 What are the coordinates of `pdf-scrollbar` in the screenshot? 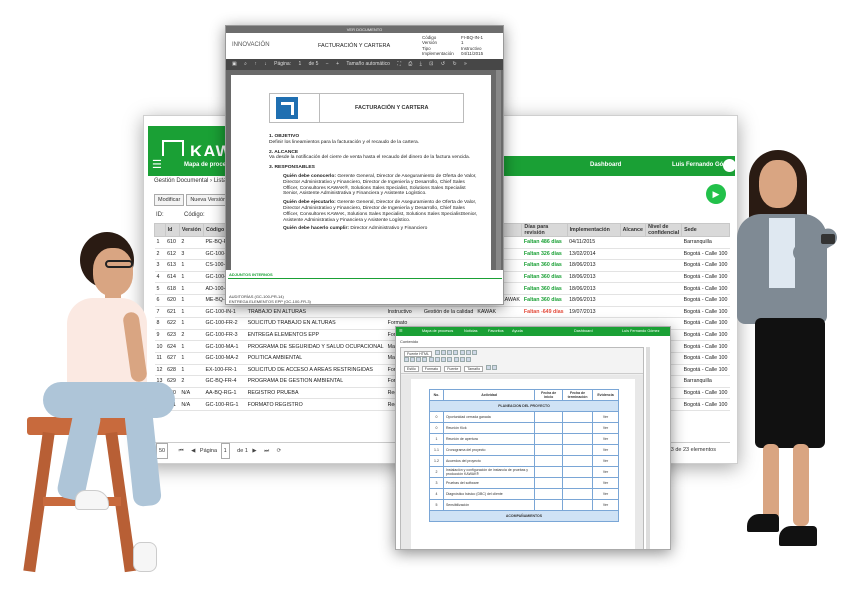 It's located at (498, 170).